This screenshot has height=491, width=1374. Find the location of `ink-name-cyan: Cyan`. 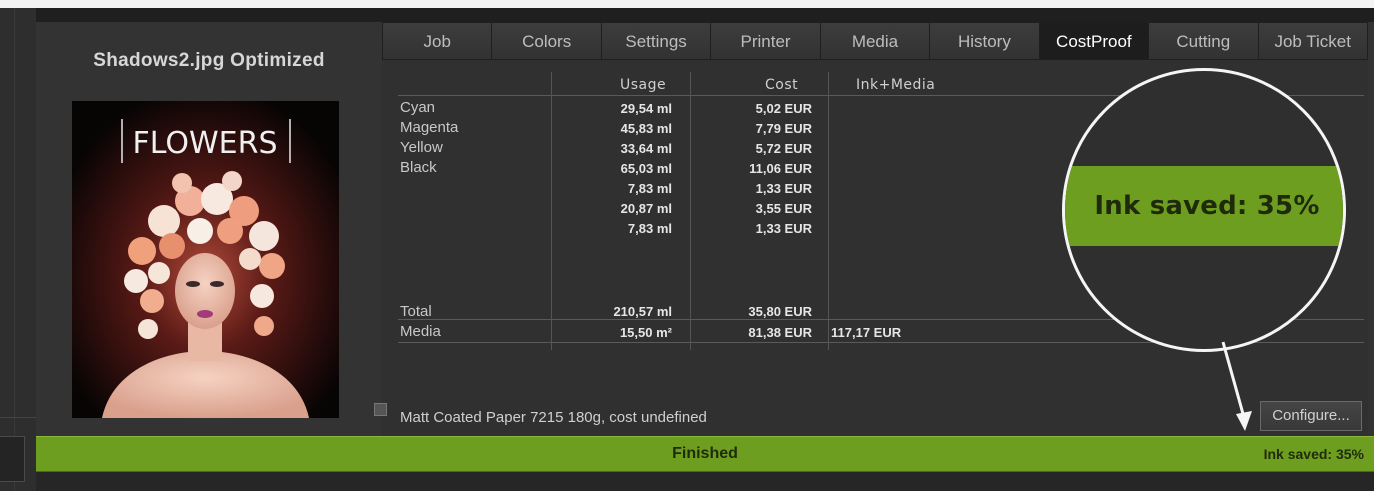

ink-name-cyan: Cyan is located at coordinates (418, 107).